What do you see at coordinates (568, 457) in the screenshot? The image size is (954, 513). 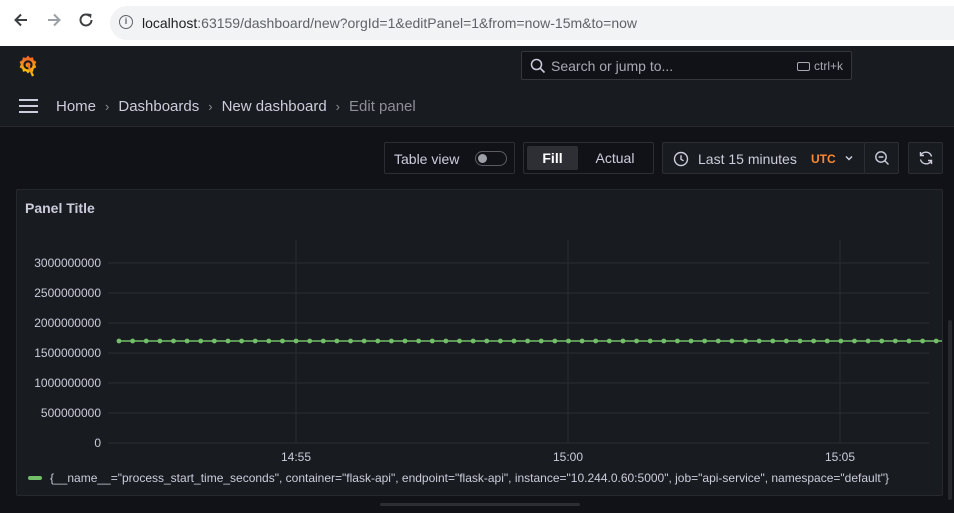 I see `x-tick-label: 15:00` at bounding box center [568, 457].